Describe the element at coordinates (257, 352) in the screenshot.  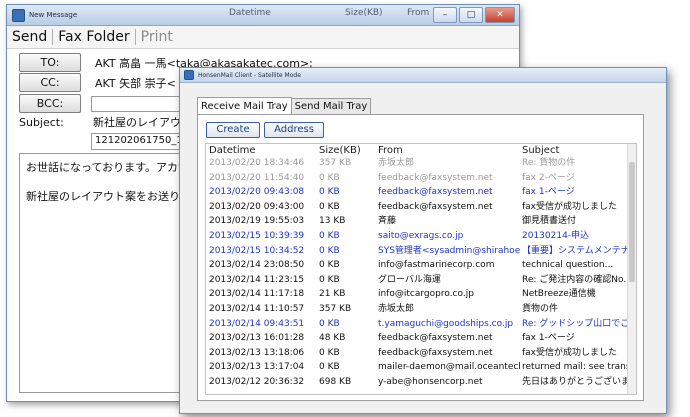
I see `cell-datetime: 2013/02/13 13:18:06` at that location.